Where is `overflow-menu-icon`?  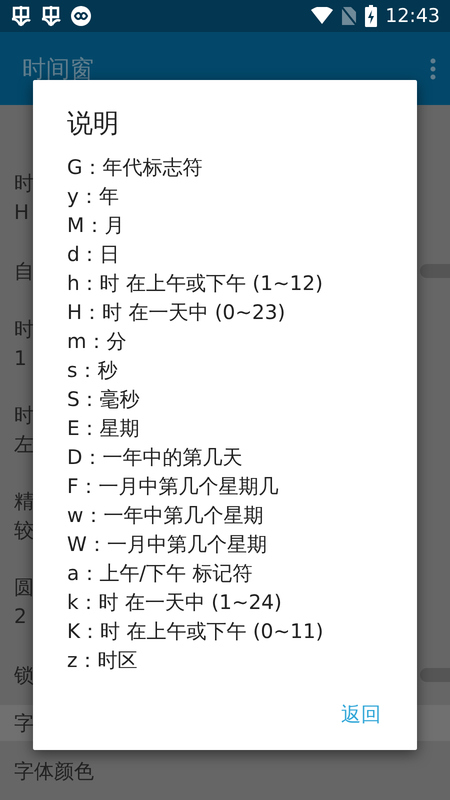
overflow-menu-icon is located at coordinates (433, 69).